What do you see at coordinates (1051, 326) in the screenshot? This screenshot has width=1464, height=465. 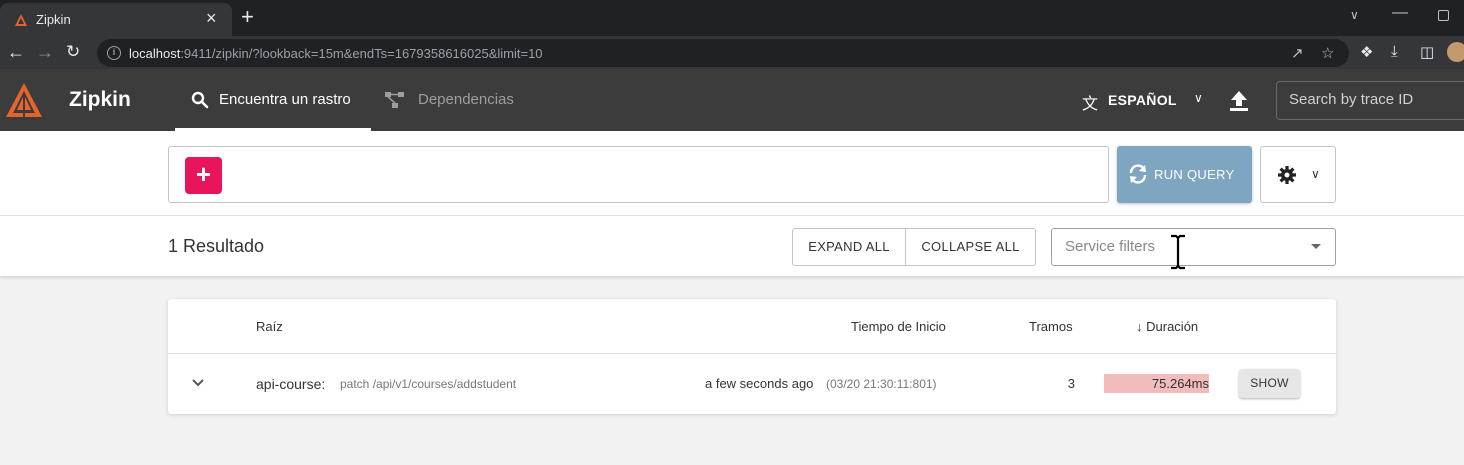 I see `column-spans: Tramos` at bounding box center [1051, 326].